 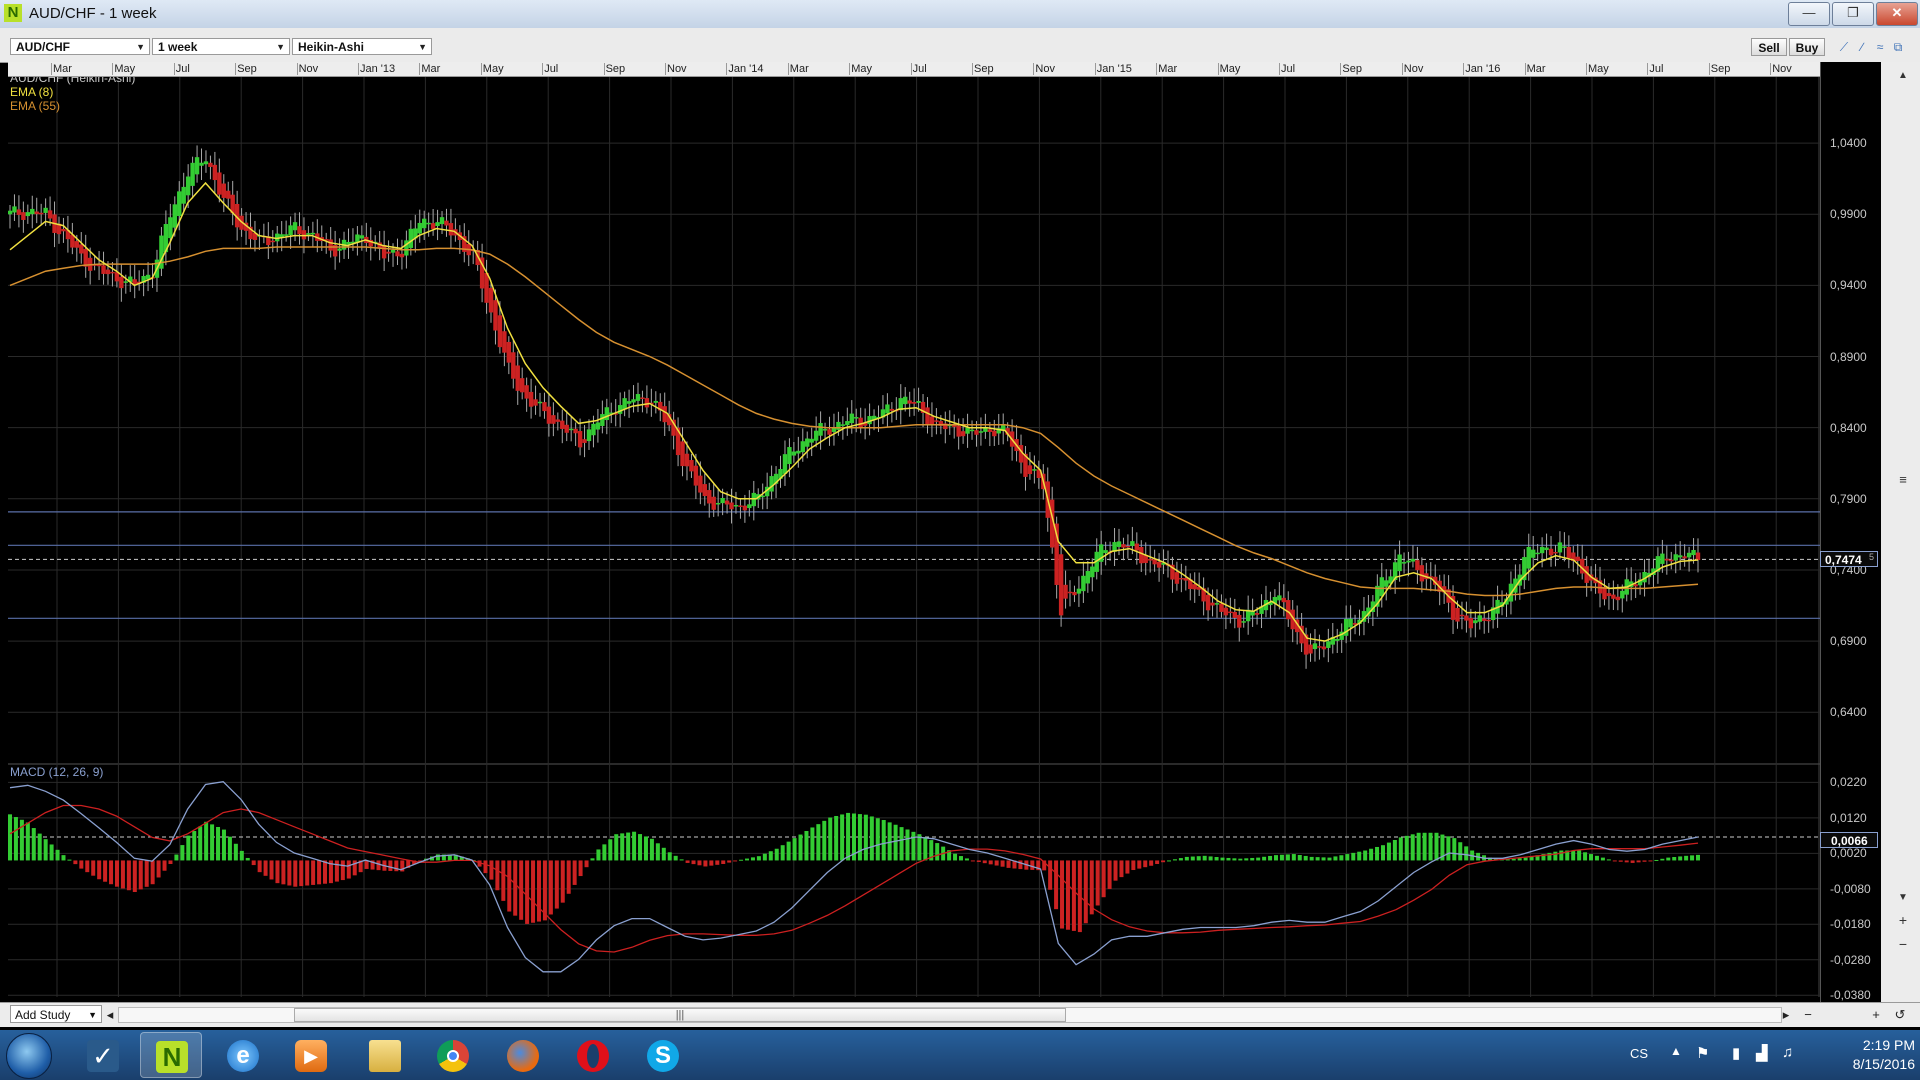 What do you see at coordinates (29, 1056) in the screenshot?
I see `start-button` at bounding box center [29, 1056].